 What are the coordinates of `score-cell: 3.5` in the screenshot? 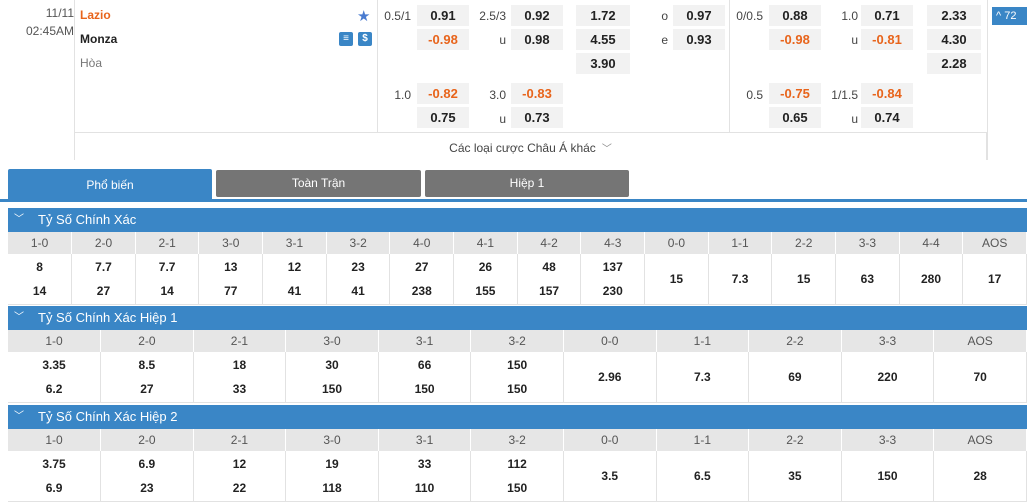 It's located at (610, 476).